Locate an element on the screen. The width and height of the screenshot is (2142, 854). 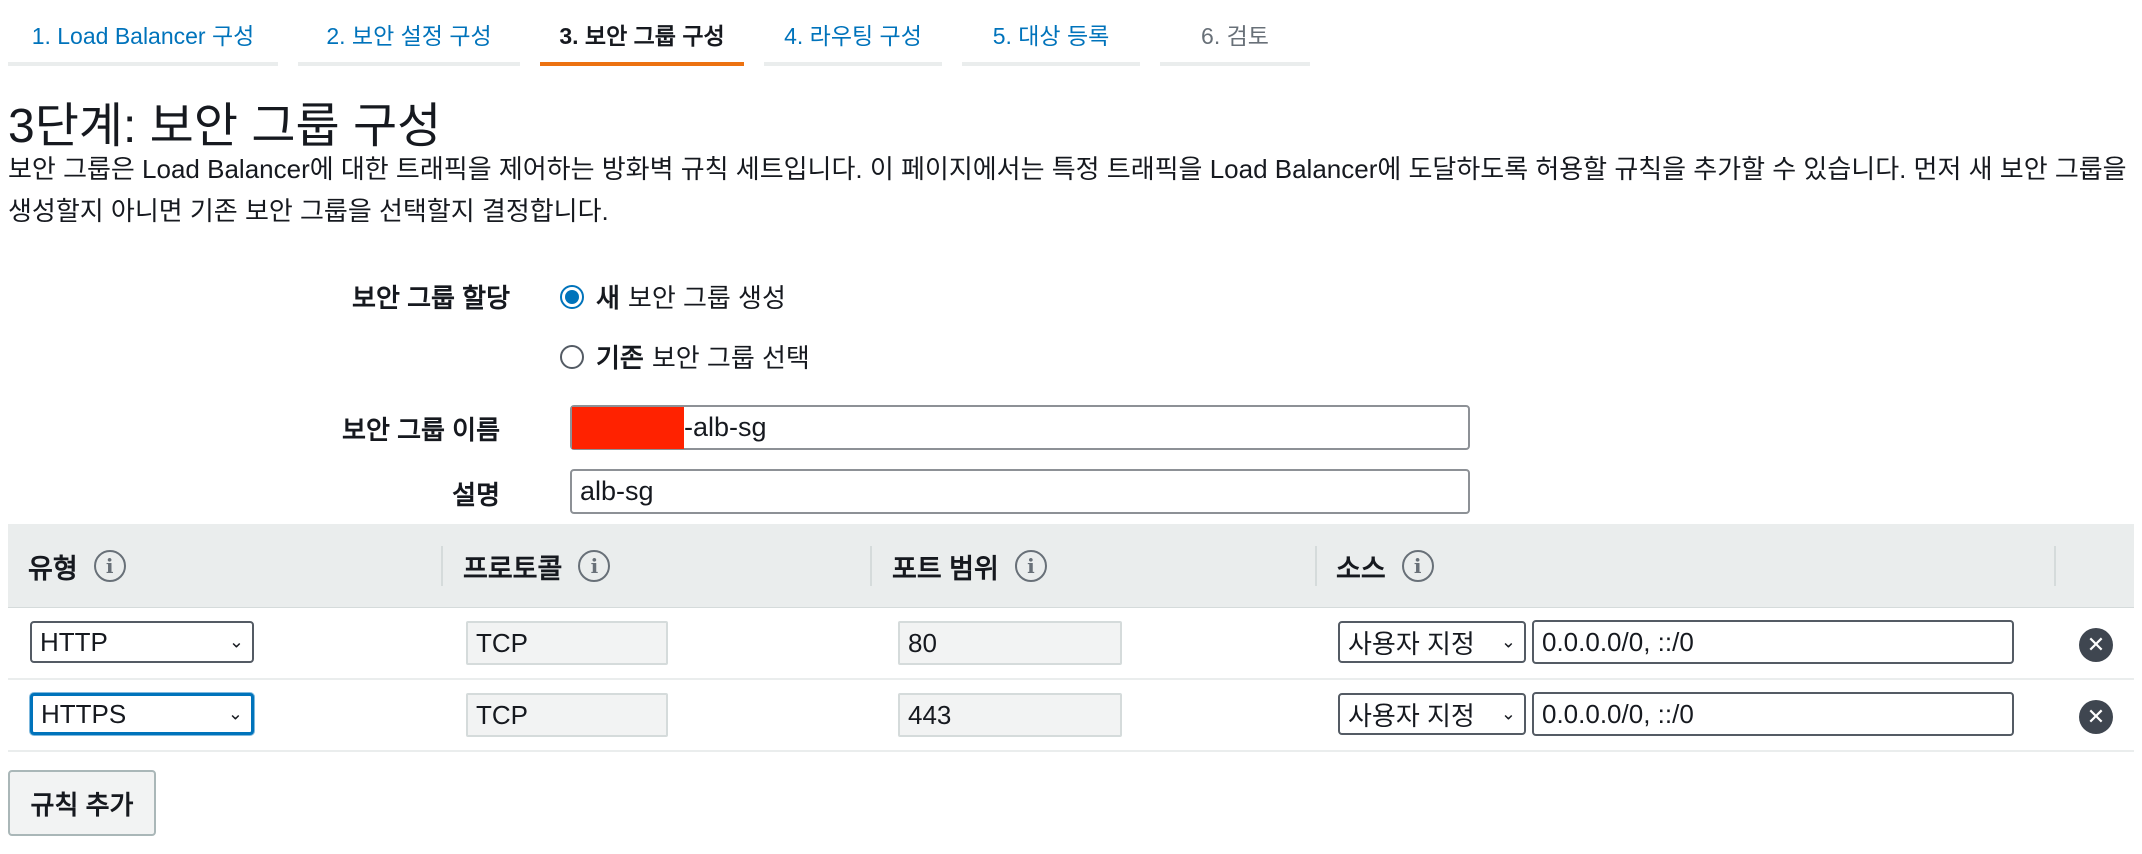
header-port-range: 포트 범위 i is located at coordinates (969, 566).